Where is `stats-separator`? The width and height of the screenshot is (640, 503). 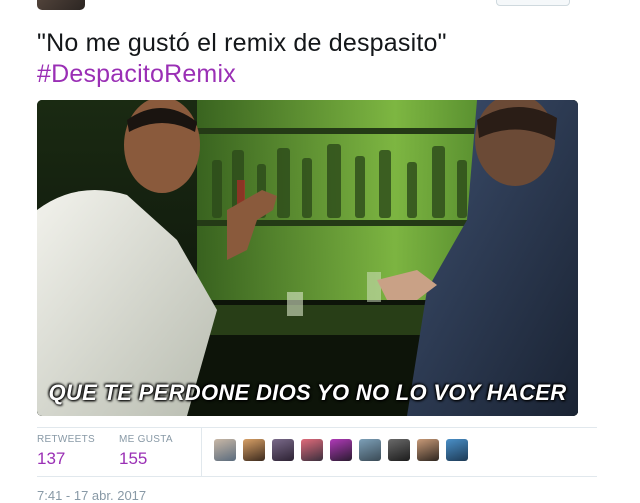 stats-separator is located at coordinates (201, 452).